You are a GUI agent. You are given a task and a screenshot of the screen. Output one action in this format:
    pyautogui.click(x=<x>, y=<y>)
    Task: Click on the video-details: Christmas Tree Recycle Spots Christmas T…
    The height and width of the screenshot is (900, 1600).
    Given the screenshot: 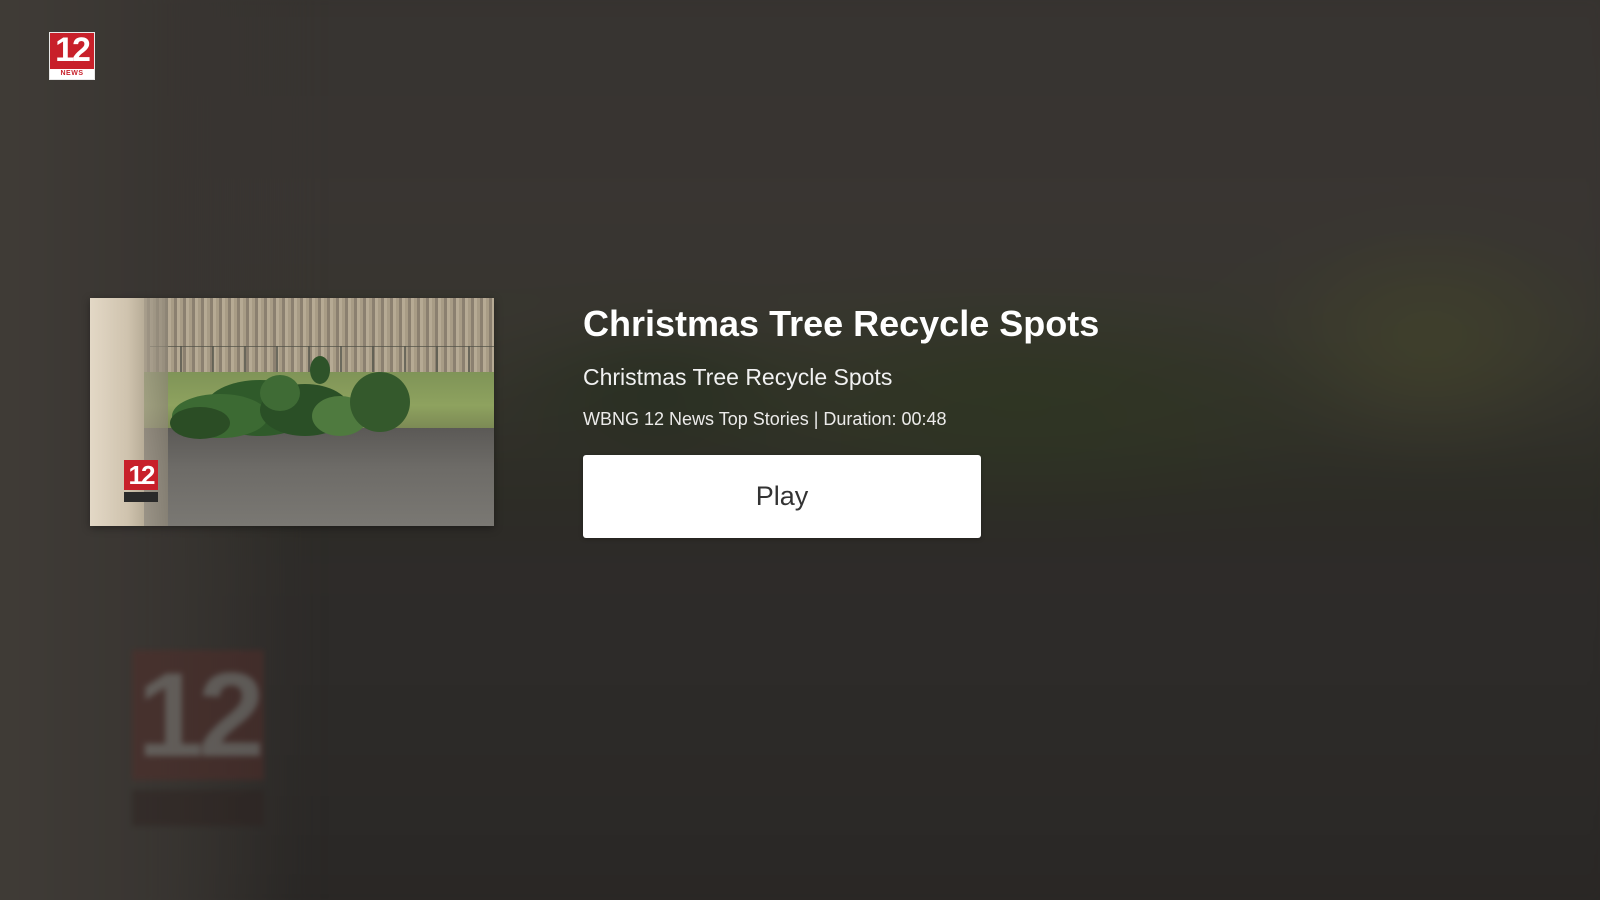 What is the action you would take?
    pyautogui.click(x=993, y=365)
    